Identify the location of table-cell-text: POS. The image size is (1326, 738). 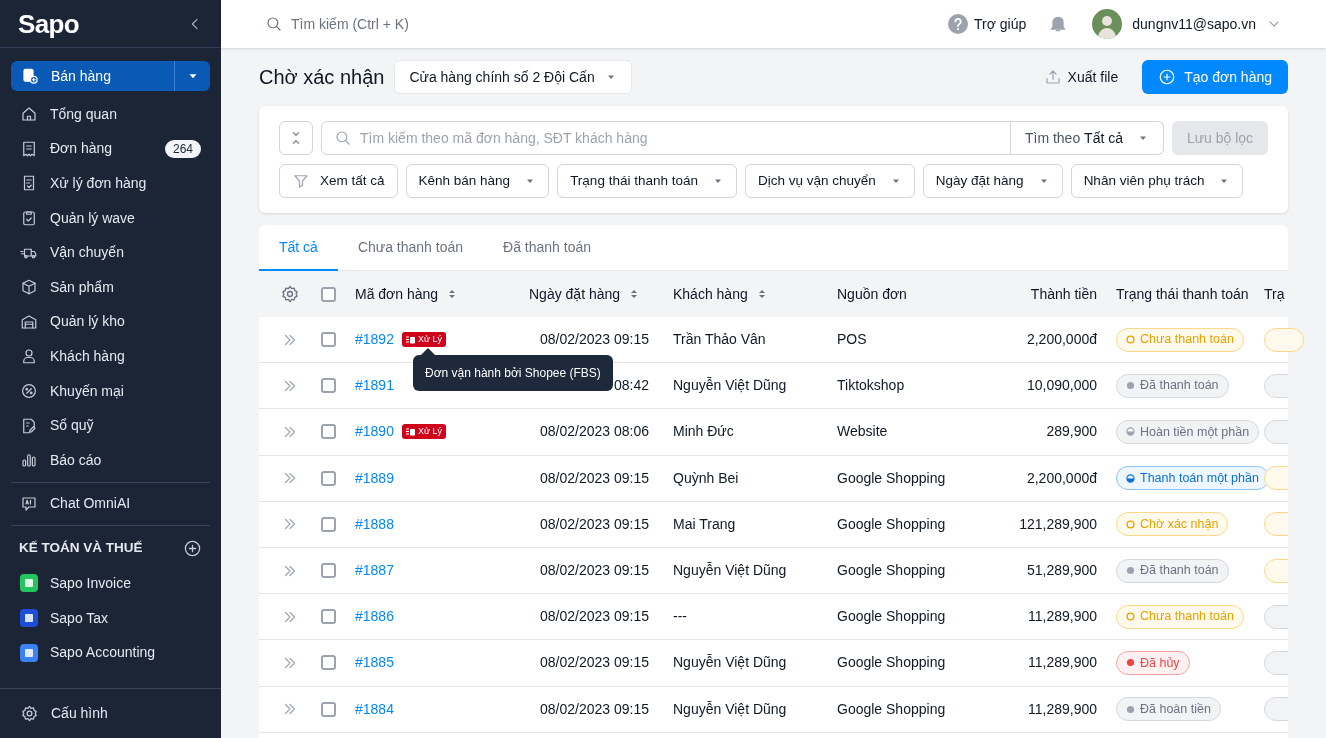
(852, 340).